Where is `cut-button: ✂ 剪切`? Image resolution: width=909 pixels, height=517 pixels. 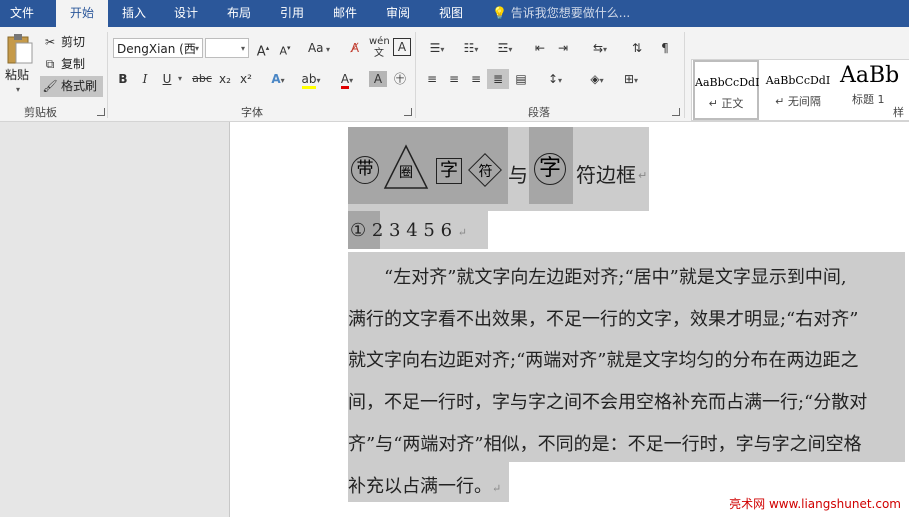
cut-button: ✂ 剪切 is located at coordinates (70, 42).